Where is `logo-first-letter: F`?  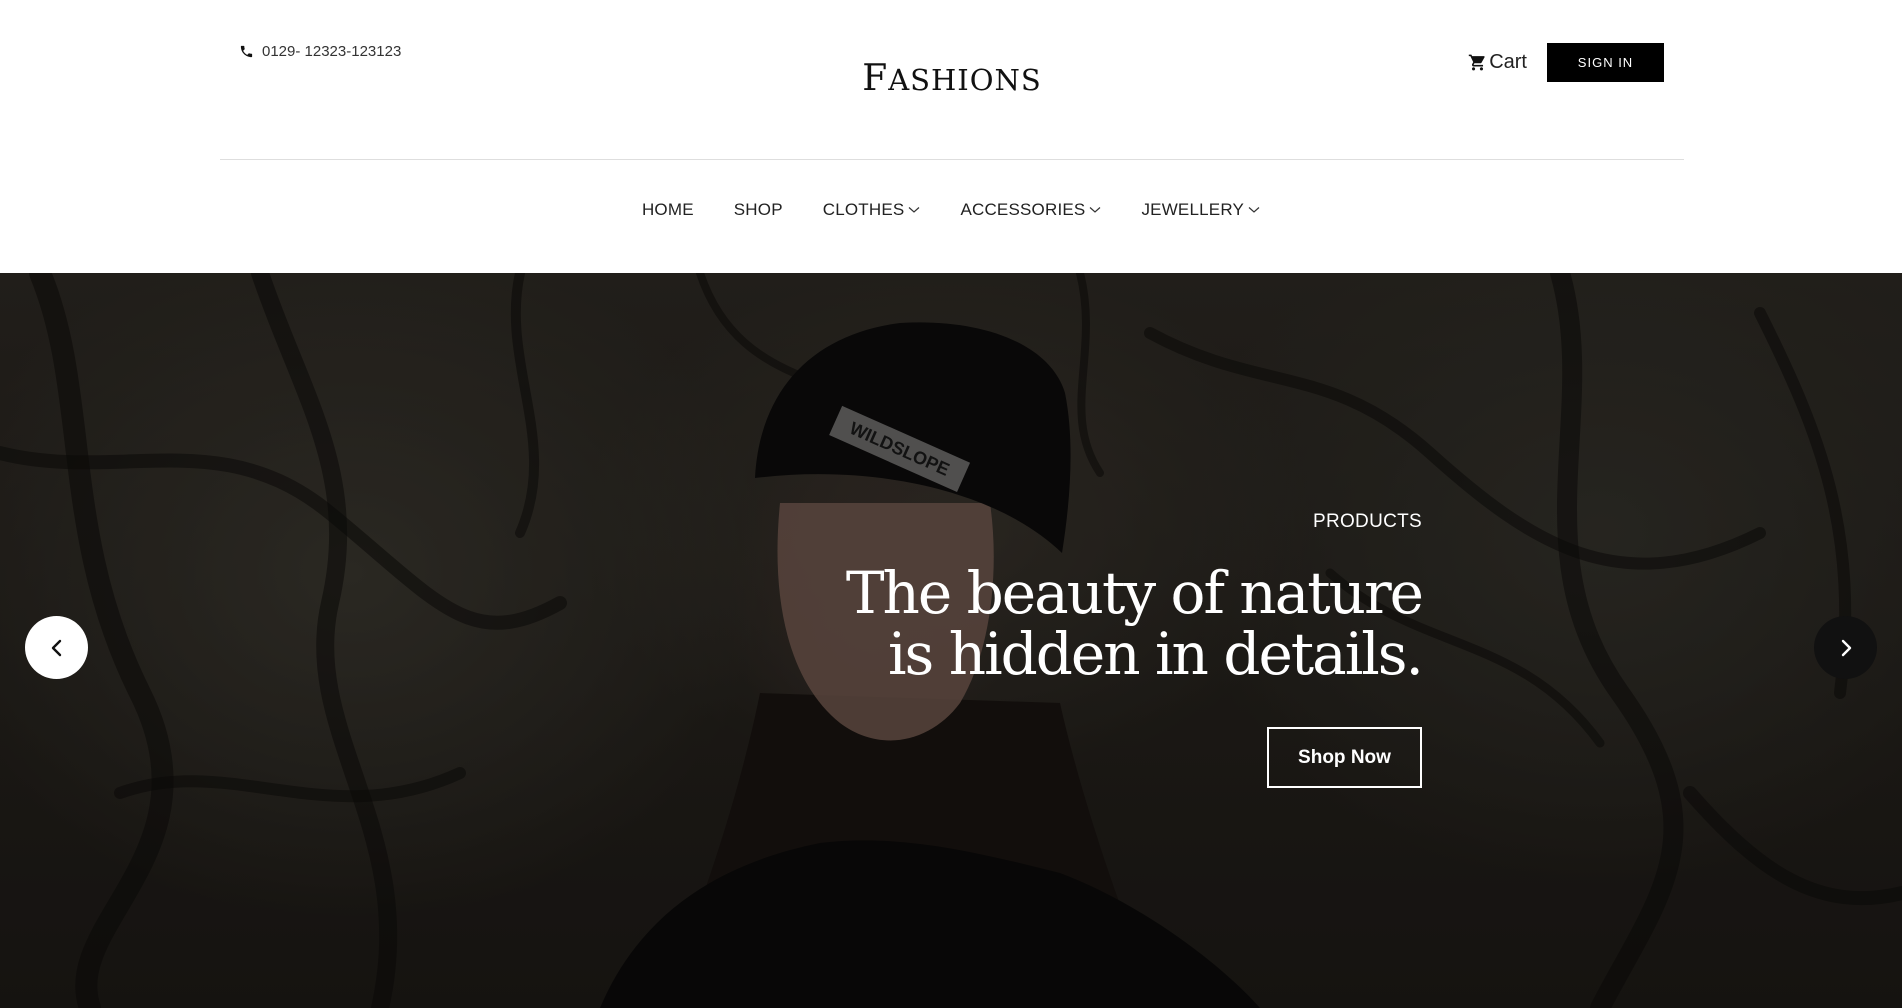 logo-first-letter: F is located at coordinates (875, 78).